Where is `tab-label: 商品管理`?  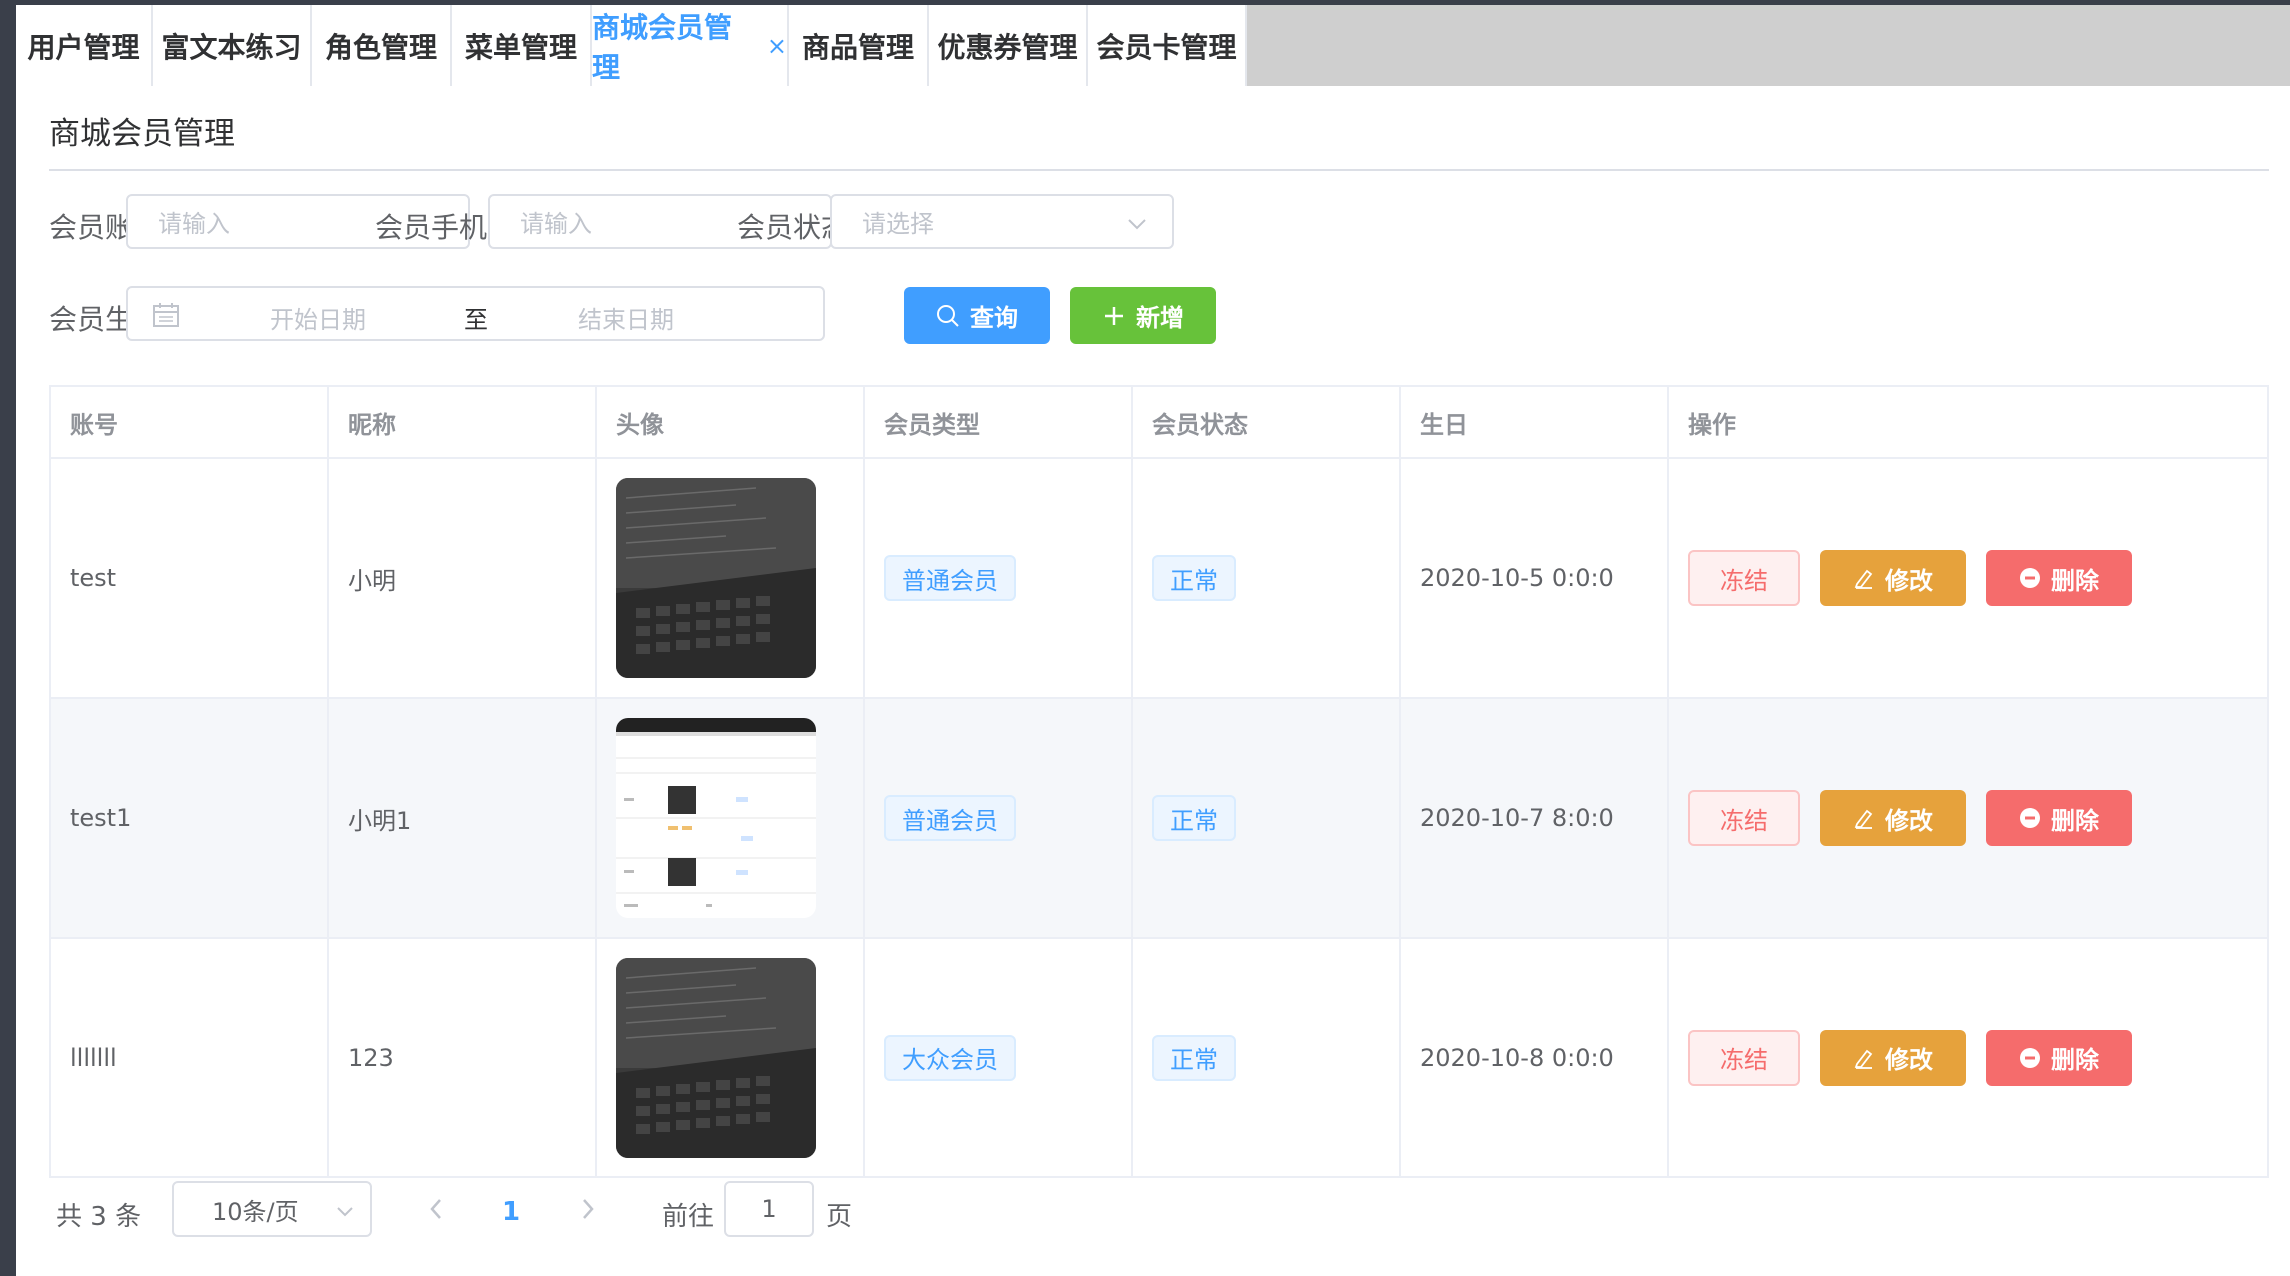 tab-label: 商品管理 is located at coordinates (857, 47).